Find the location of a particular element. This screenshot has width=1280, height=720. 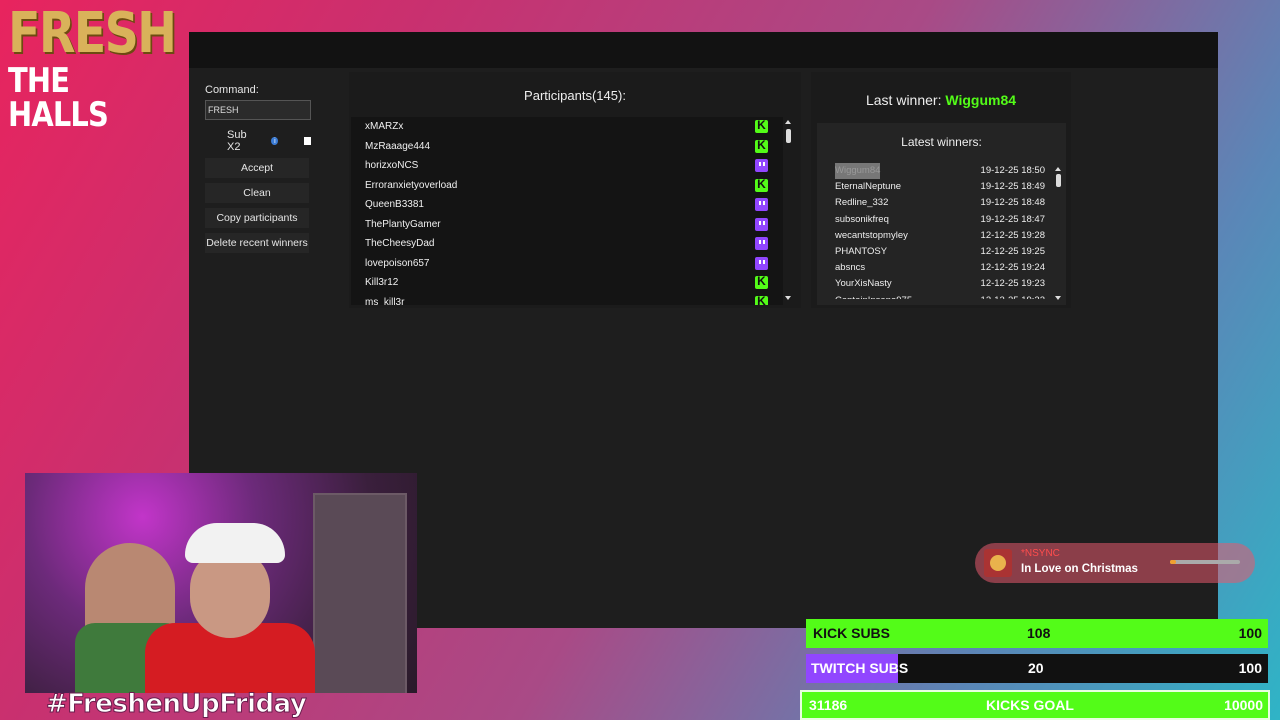

song-progress-bar is located at coordinates (1205, 562).